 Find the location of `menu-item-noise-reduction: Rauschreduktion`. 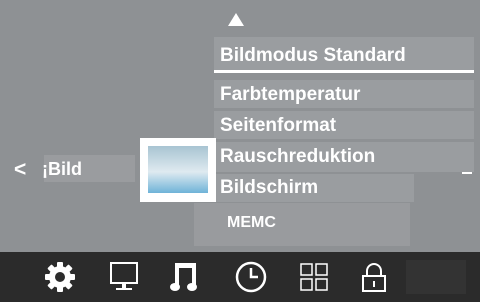

menu-item-noise-reduction: Rauschreduktion is located at coordinates (297, 157).